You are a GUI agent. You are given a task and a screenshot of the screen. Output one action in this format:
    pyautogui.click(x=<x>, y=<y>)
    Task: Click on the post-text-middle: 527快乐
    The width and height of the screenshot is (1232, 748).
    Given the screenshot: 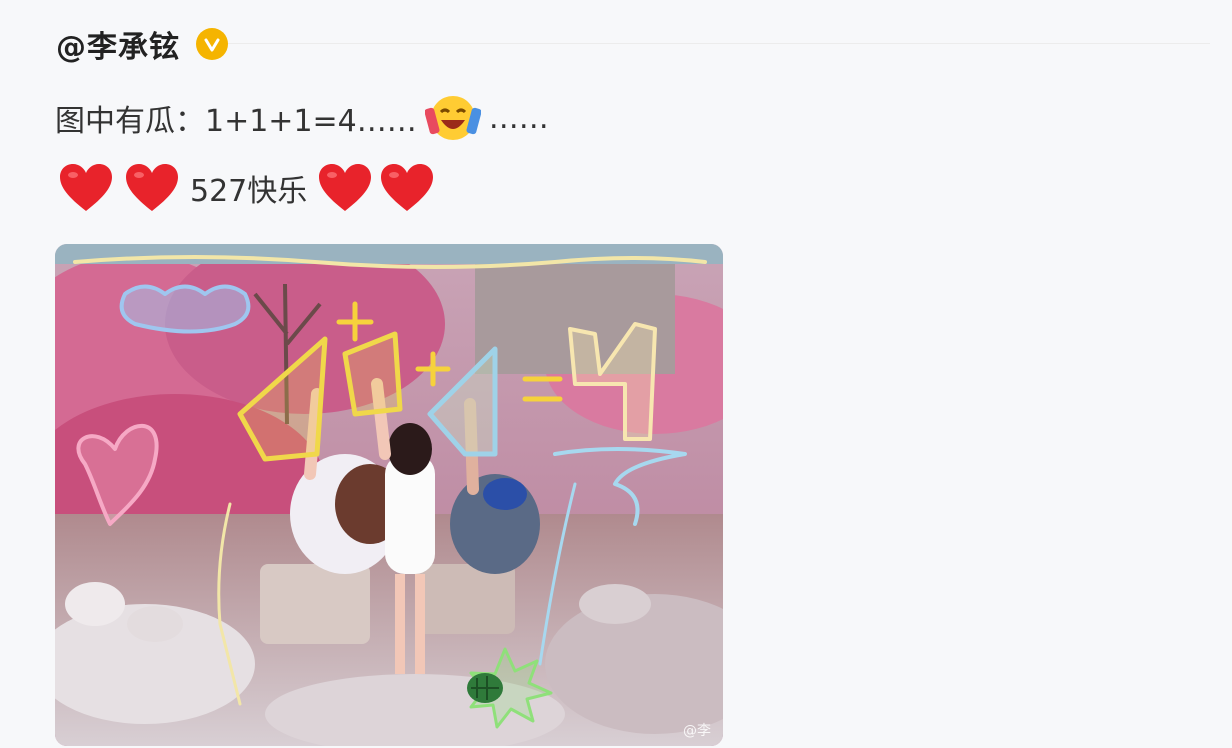 What is the action you would take?
    pyautogui.click(x=249, y=191)
    